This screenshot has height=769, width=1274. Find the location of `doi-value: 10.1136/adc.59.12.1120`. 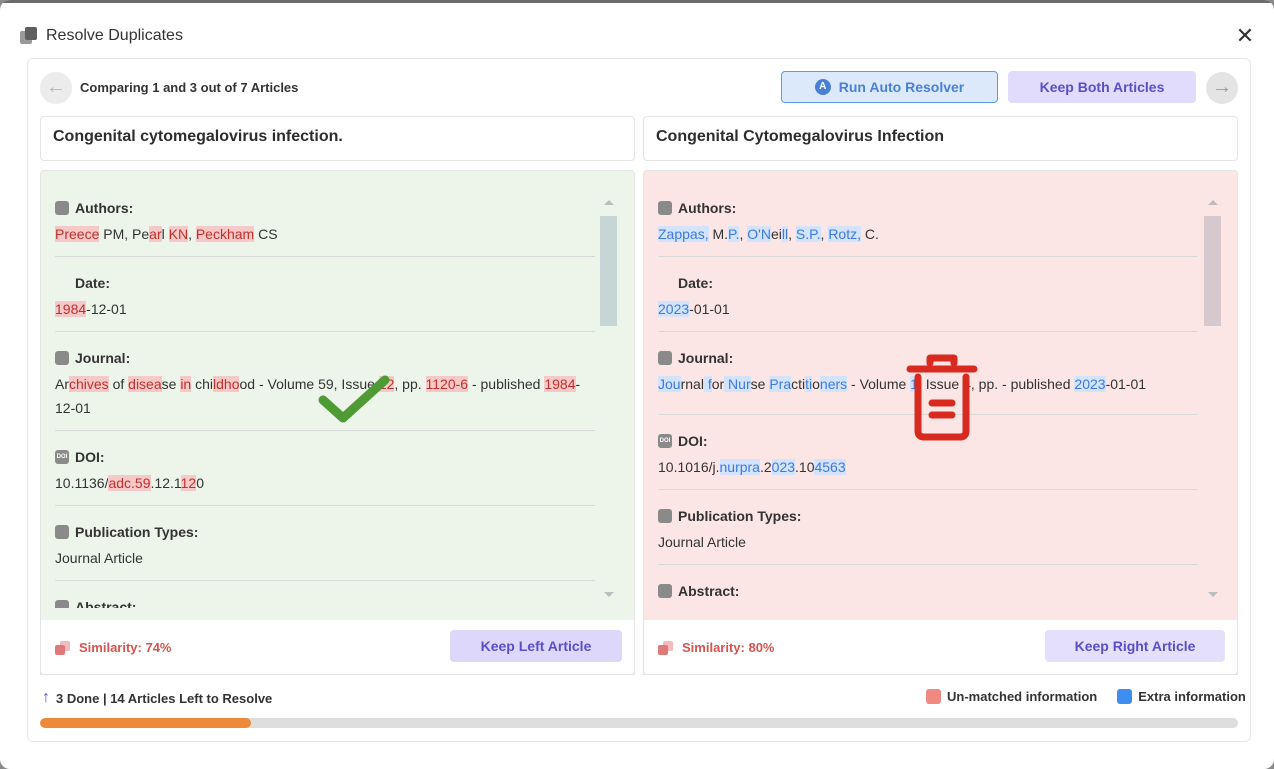

doi-value: 10.1136/adc.59.12.1120 is located at coordinates (325, 483).